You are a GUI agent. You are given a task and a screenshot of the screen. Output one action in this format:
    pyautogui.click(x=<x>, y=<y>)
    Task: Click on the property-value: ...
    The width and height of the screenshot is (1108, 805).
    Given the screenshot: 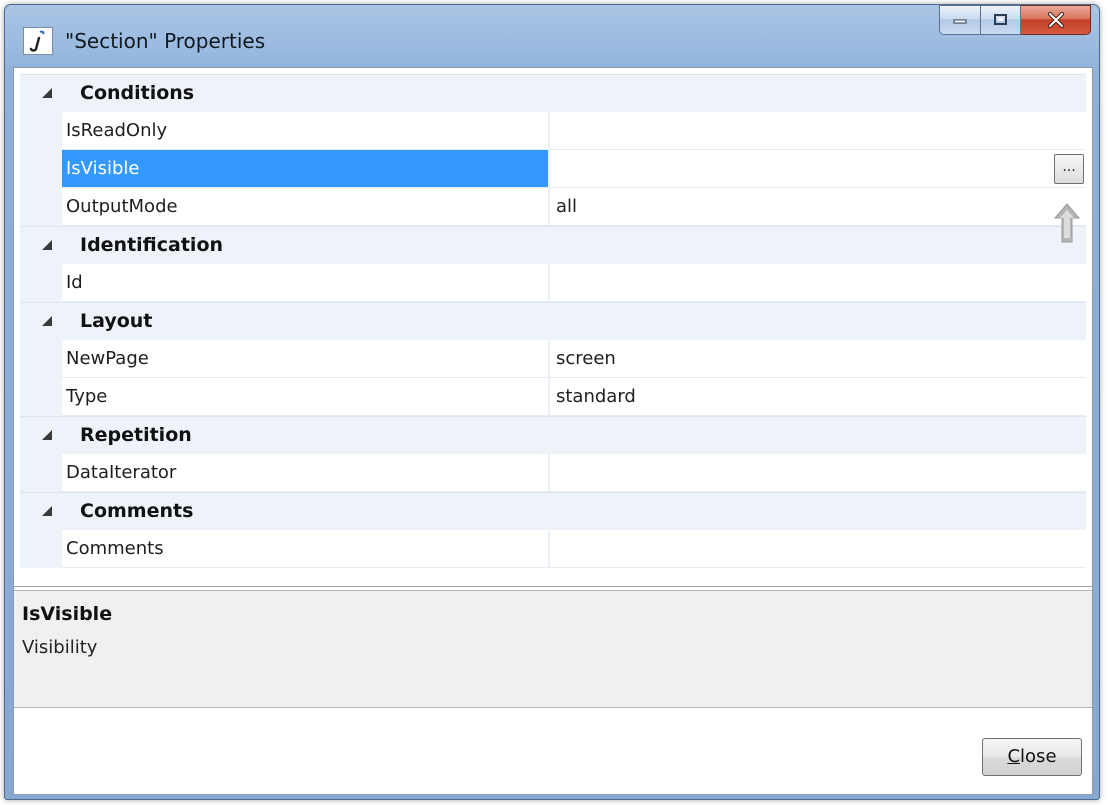 What is the action you would take?
    pyautogui.click(x=817, y=169)
    